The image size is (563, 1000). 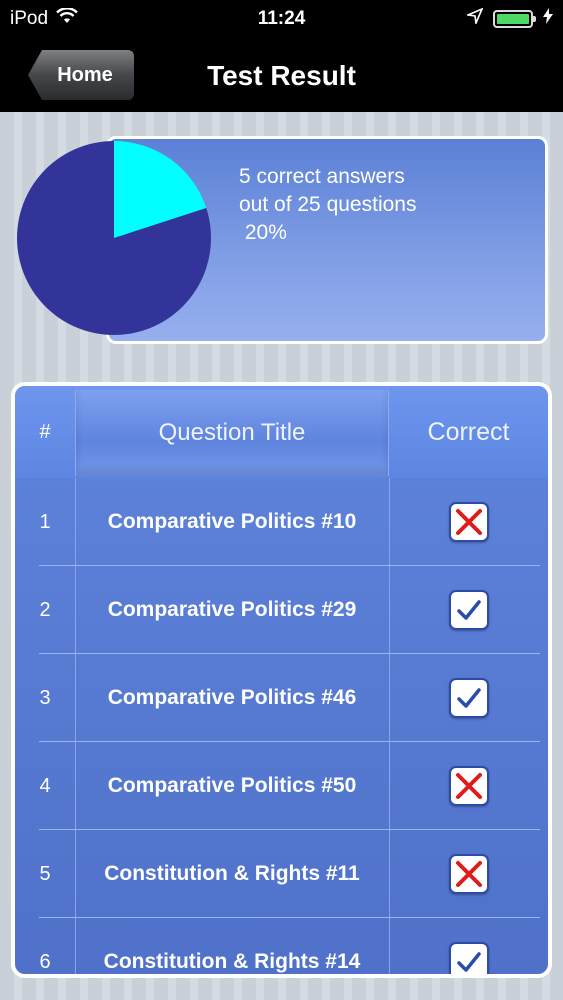 I want to click on status-bar: iPod 11:24, so click(x=281, y=19).